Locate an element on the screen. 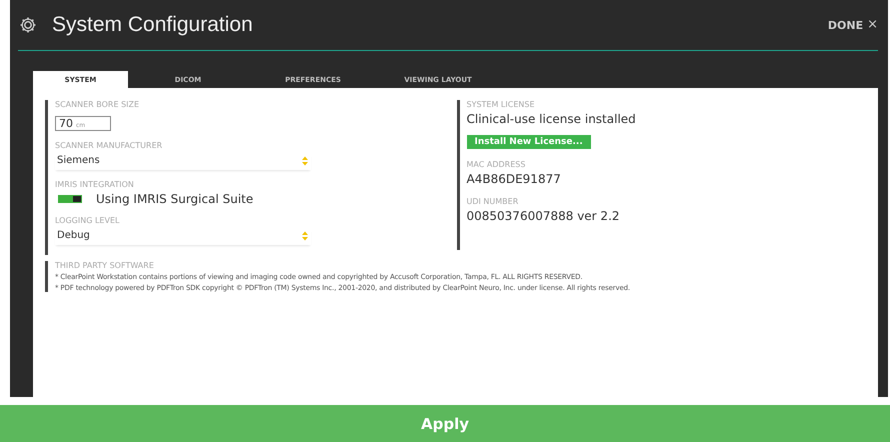  field-label: IMRIS INTEGRATION is located at coordinates (95, 184).